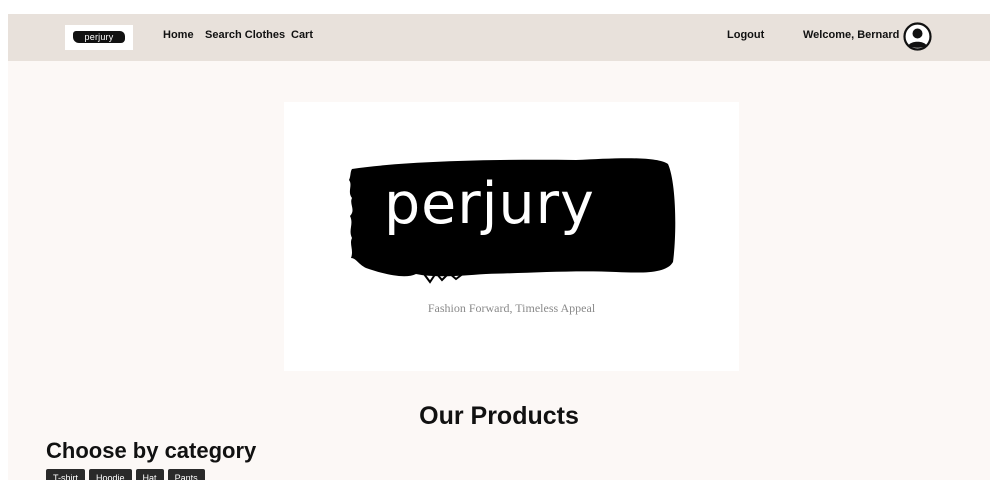 The width and height of the screenshot is (990, 480). What do you see at coordinates (851, 35) in the screenshot?
I see `welcome-text: Welcome, Bernard` at bounding box center [851, 35].